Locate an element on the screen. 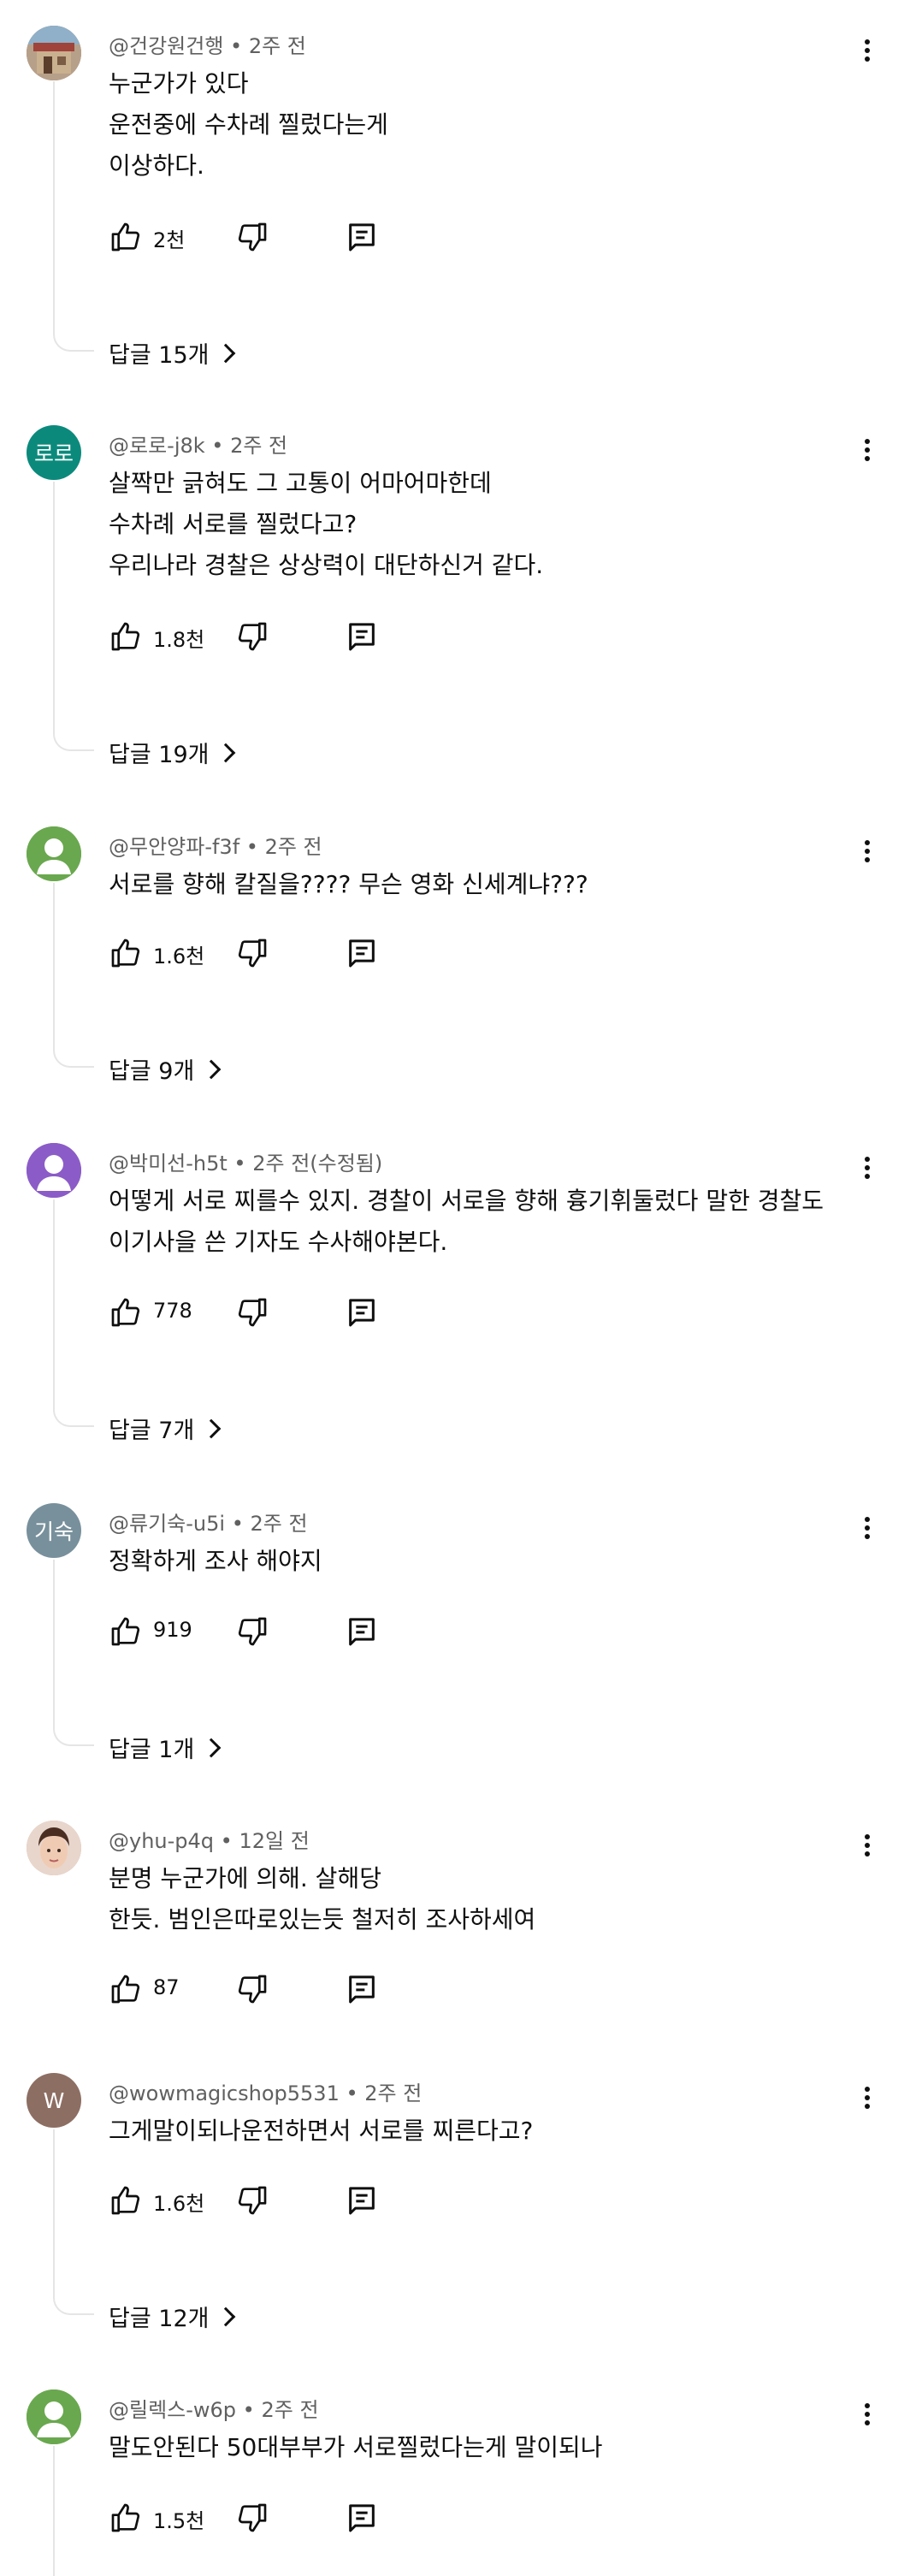  comment-actions: 1.6천 is located at coordinates (254, 2201).